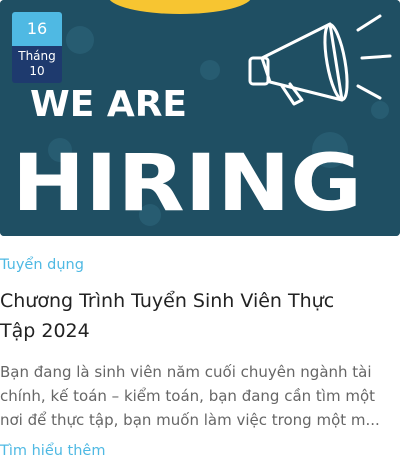  Describe the element at coordinates (45, 331) in the screenshot. I see `post-title-line-2: Tập 2024` at that location.